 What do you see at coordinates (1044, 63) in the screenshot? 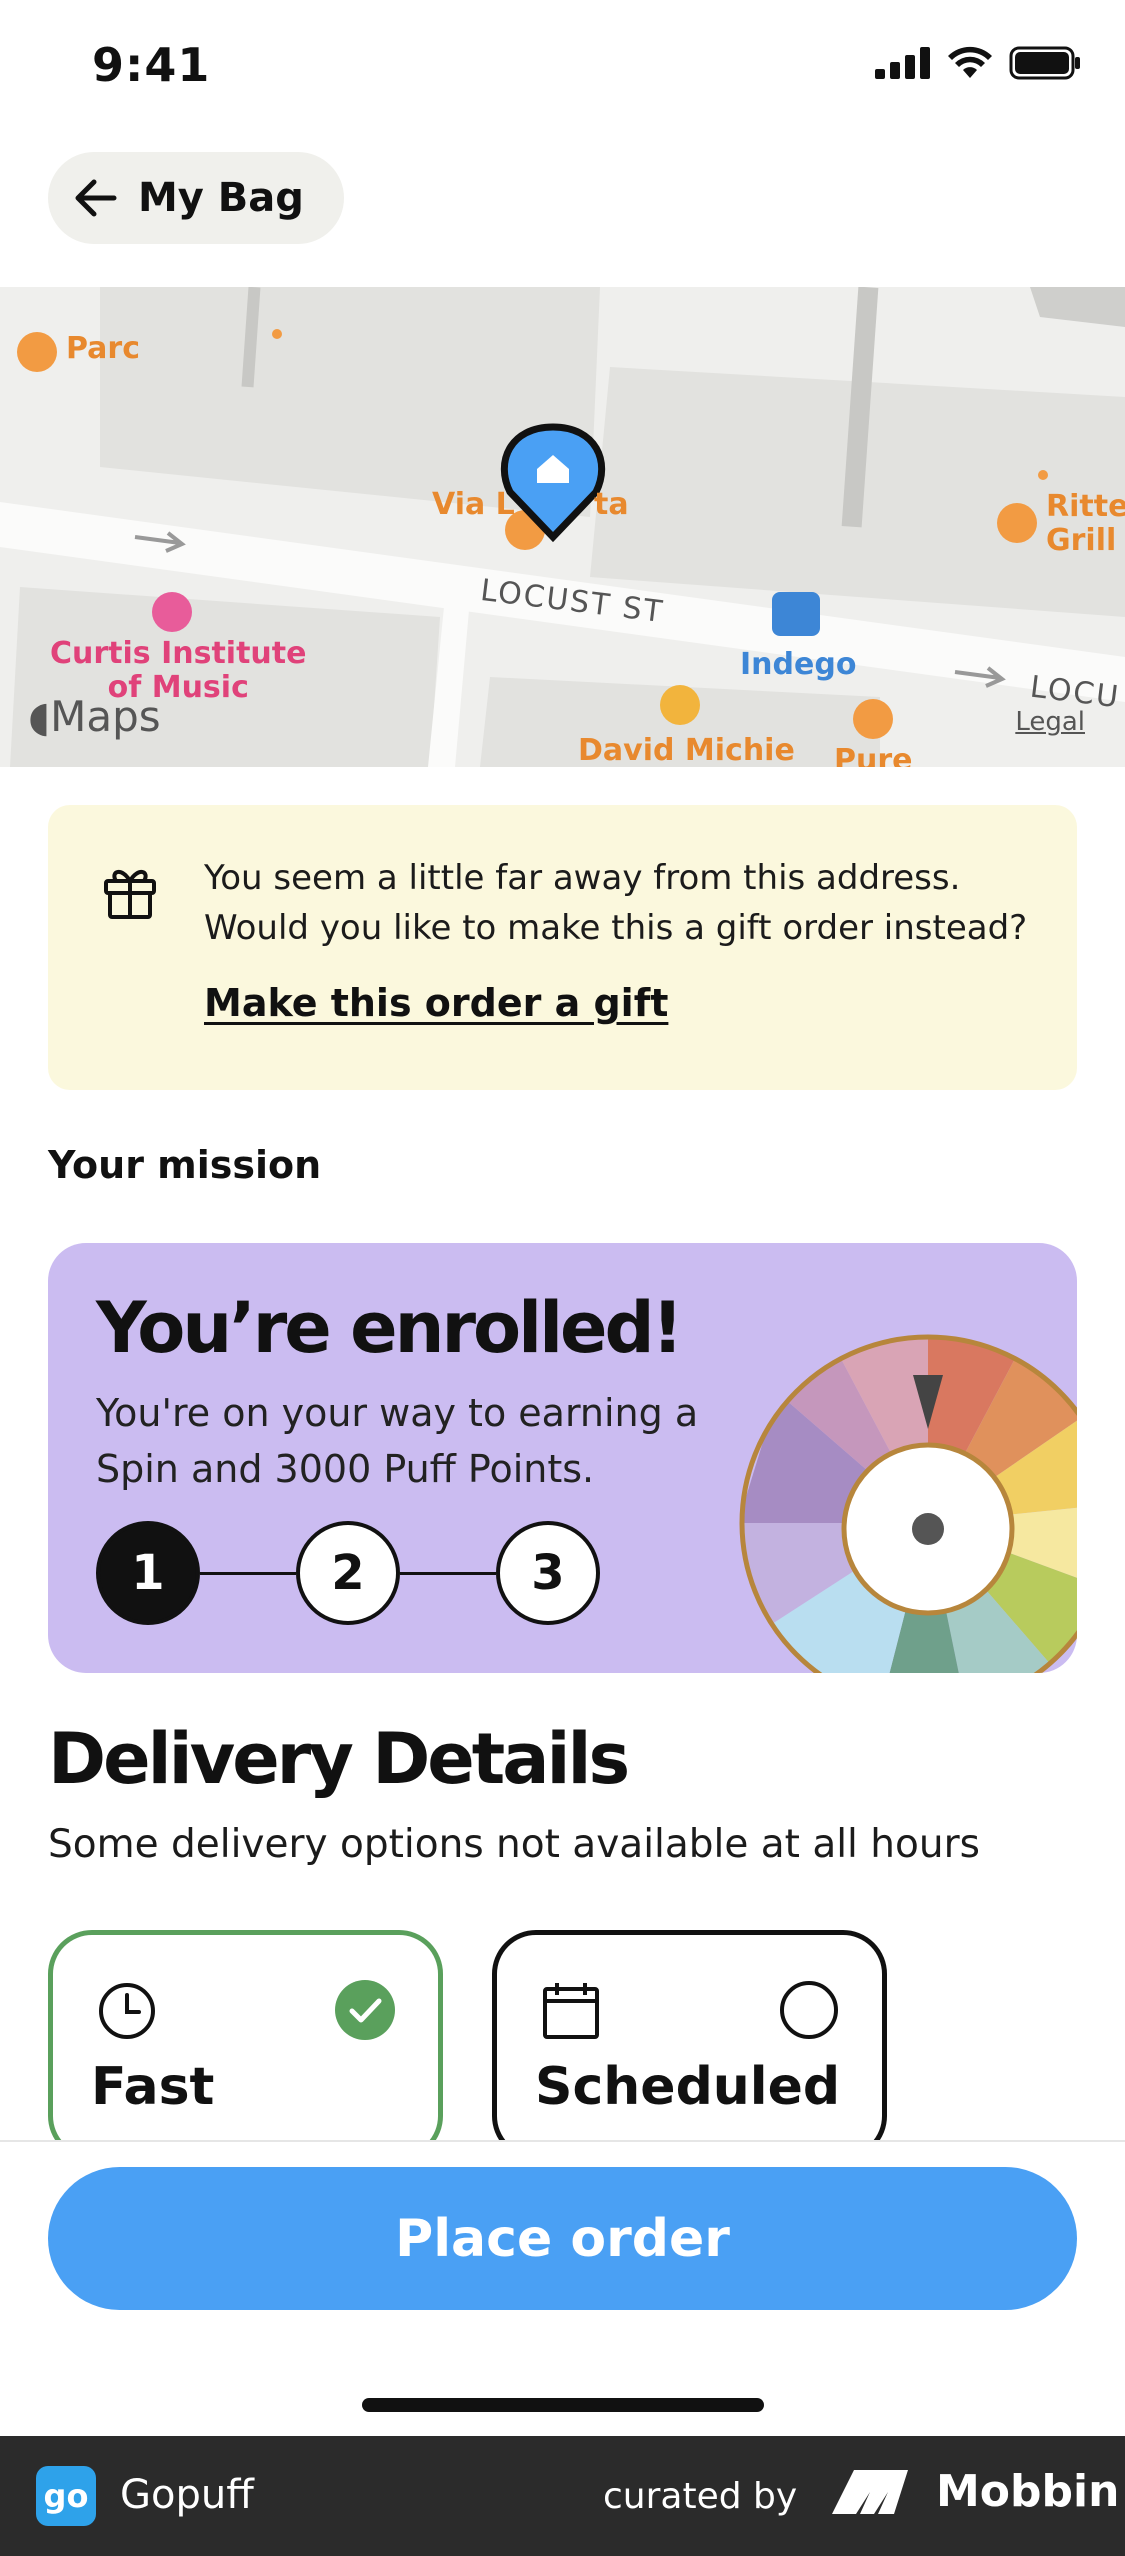
I see `battery-icon` at bounding box center [1044, 63].